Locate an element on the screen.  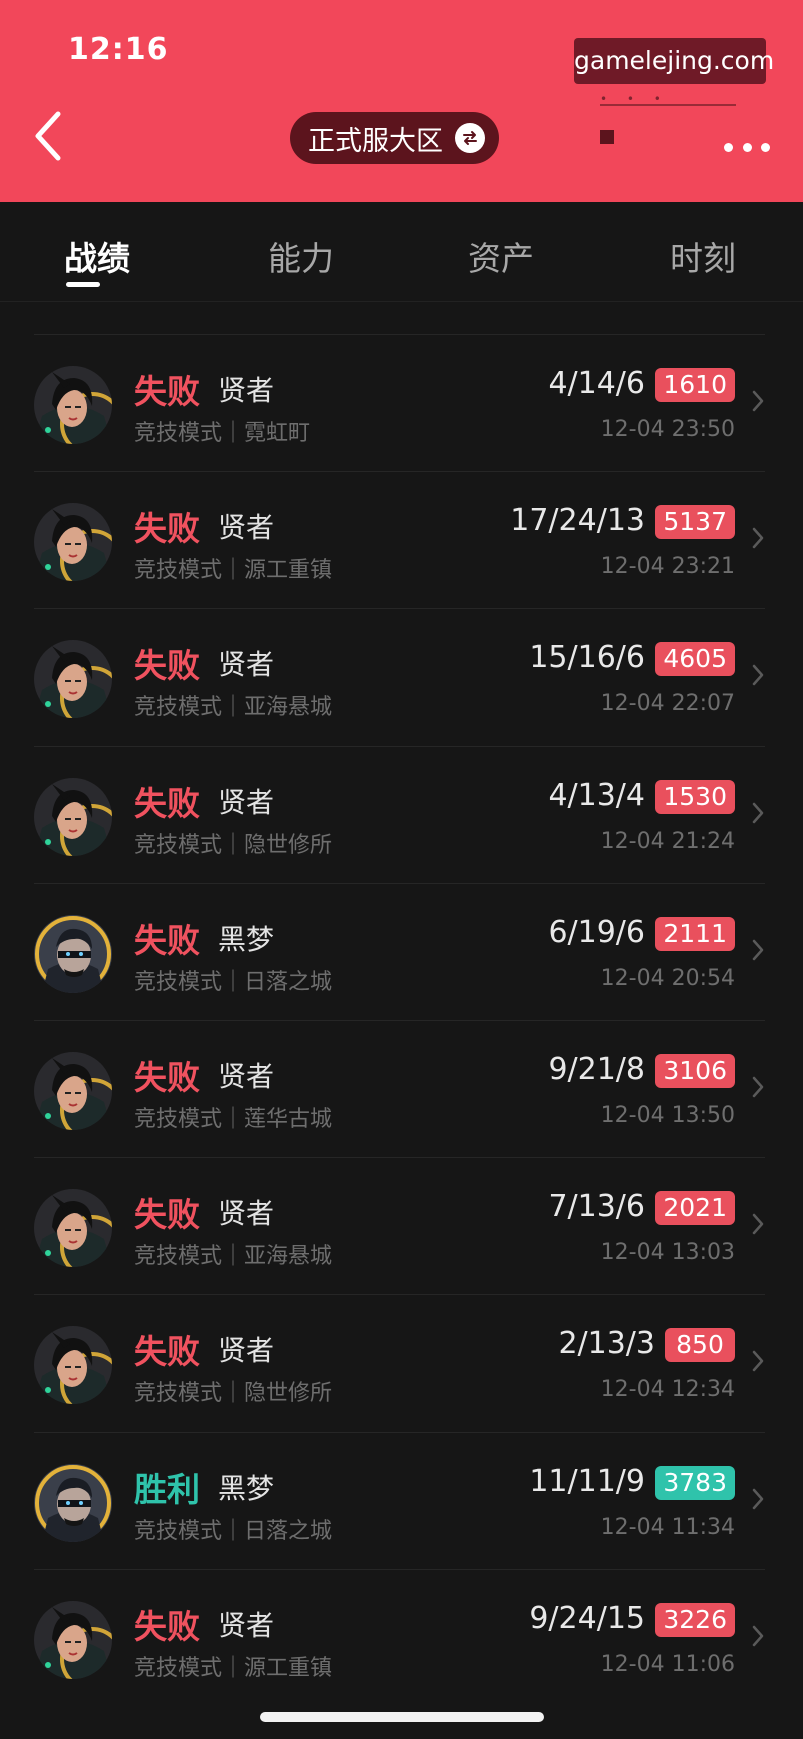
score-badge: 3226 is located at coordinates (695, 1619).